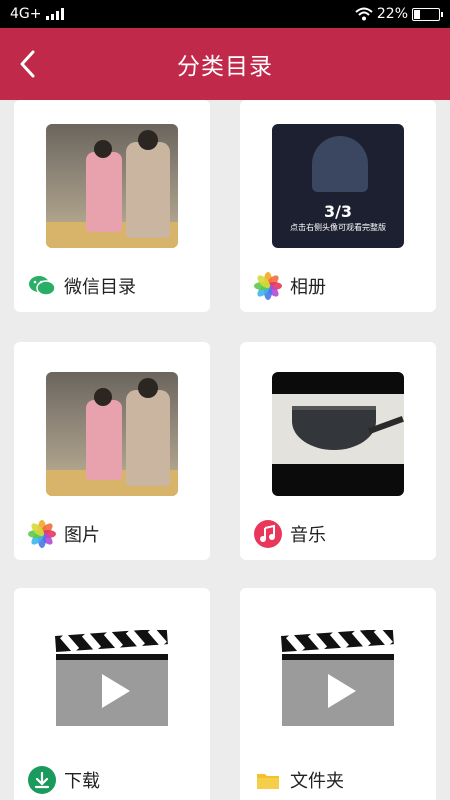  Describe the element at coordinates (308, 535) in the screenshot. I see `category-label: 音乐` at that location.